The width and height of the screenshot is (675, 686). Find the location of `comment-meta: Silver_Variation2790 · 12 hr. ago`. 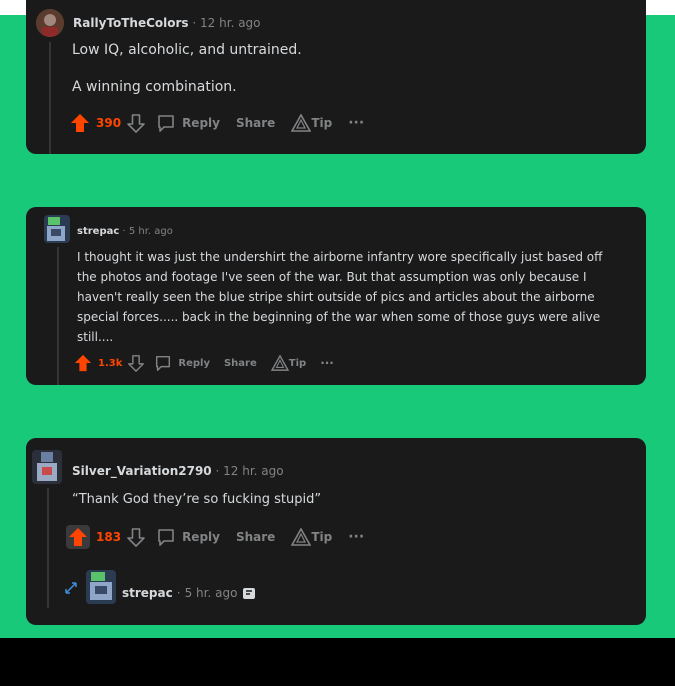

comment-meta: Silver_Variation2790 · 12 hr. ago is located at coordinates (178, 471).